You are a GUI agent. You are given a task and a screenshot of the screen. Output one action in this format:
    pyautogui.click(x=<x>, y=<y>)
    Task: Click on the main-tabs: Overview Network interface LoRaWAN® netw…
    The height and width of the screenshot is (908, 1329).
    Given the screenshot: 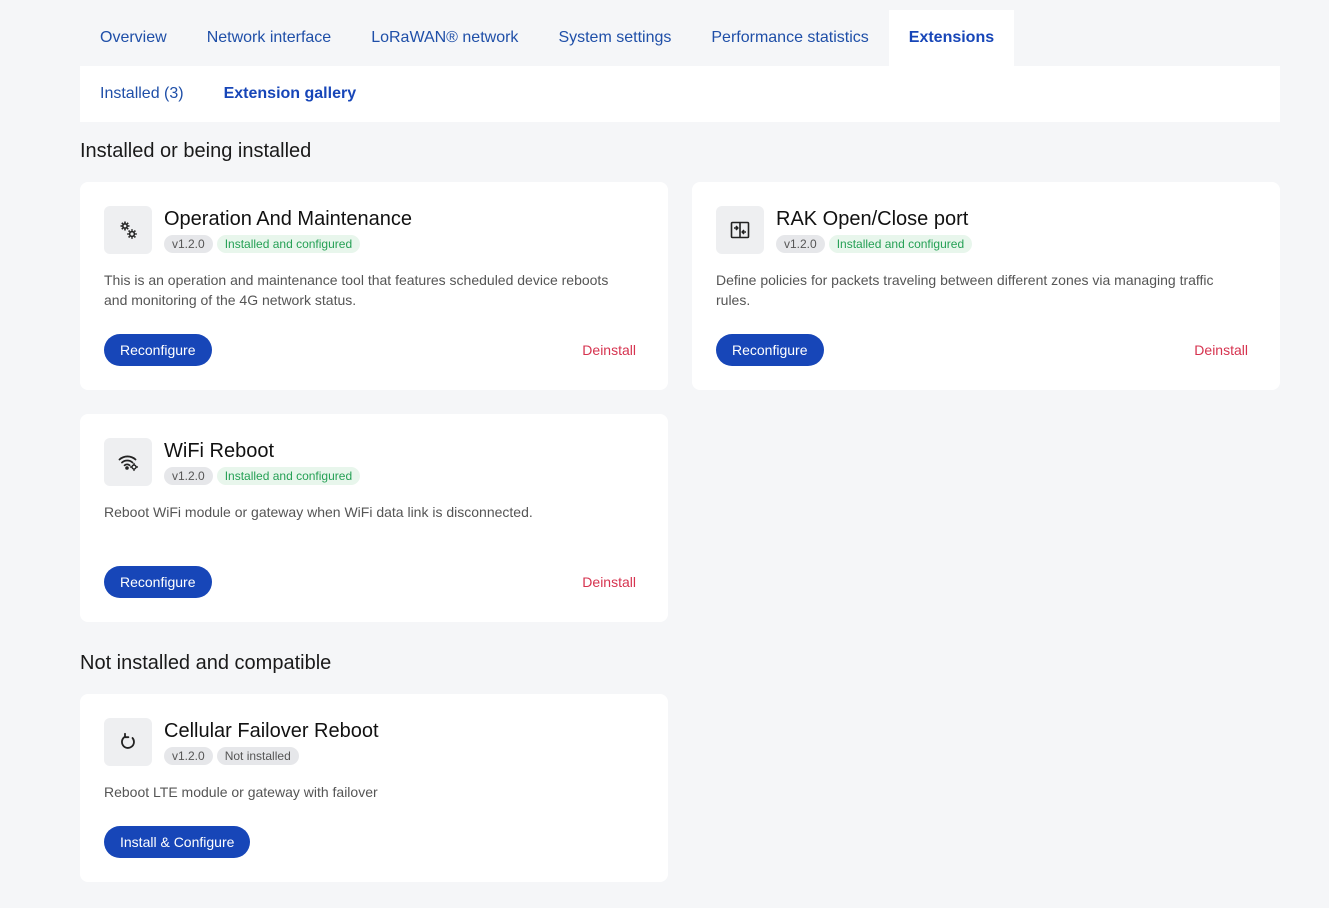 What is the action you would take?
    pyautogui.click(x=547, y=38)
    